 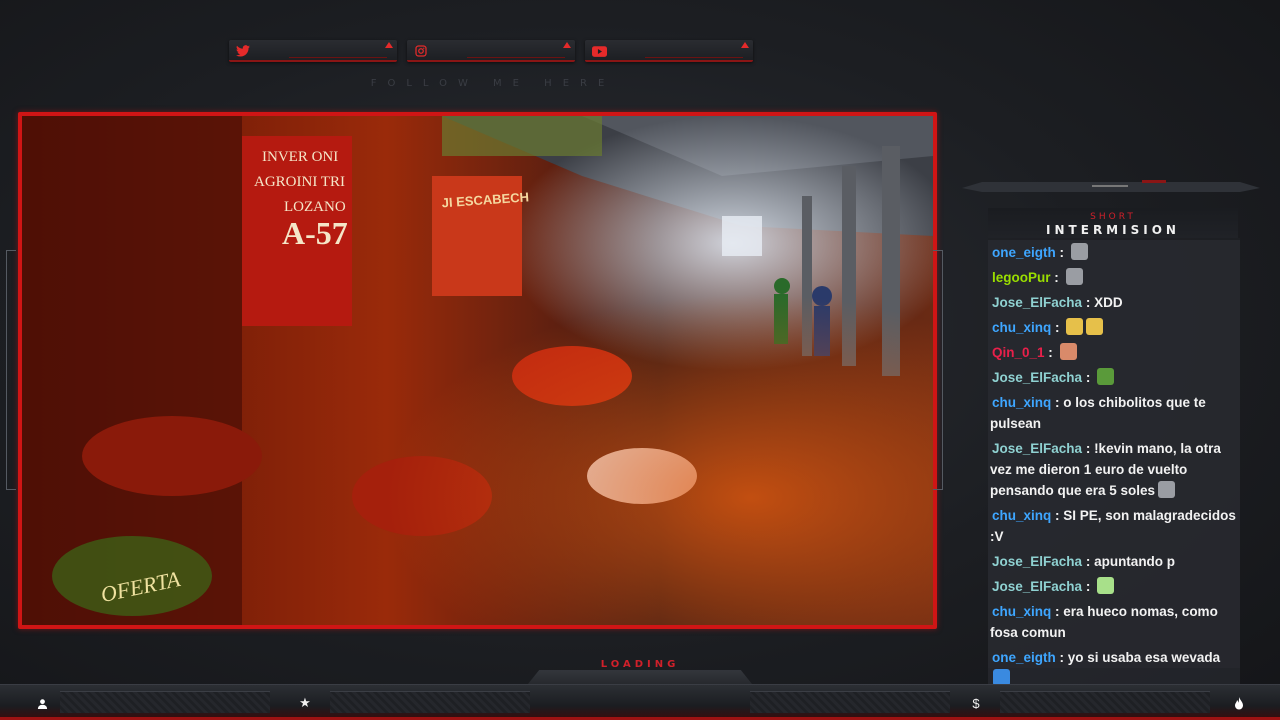 What do you see at coordinates (1239, 703) in the screenshot?
I see `flame-icon` at bounding box center [1239, 703].